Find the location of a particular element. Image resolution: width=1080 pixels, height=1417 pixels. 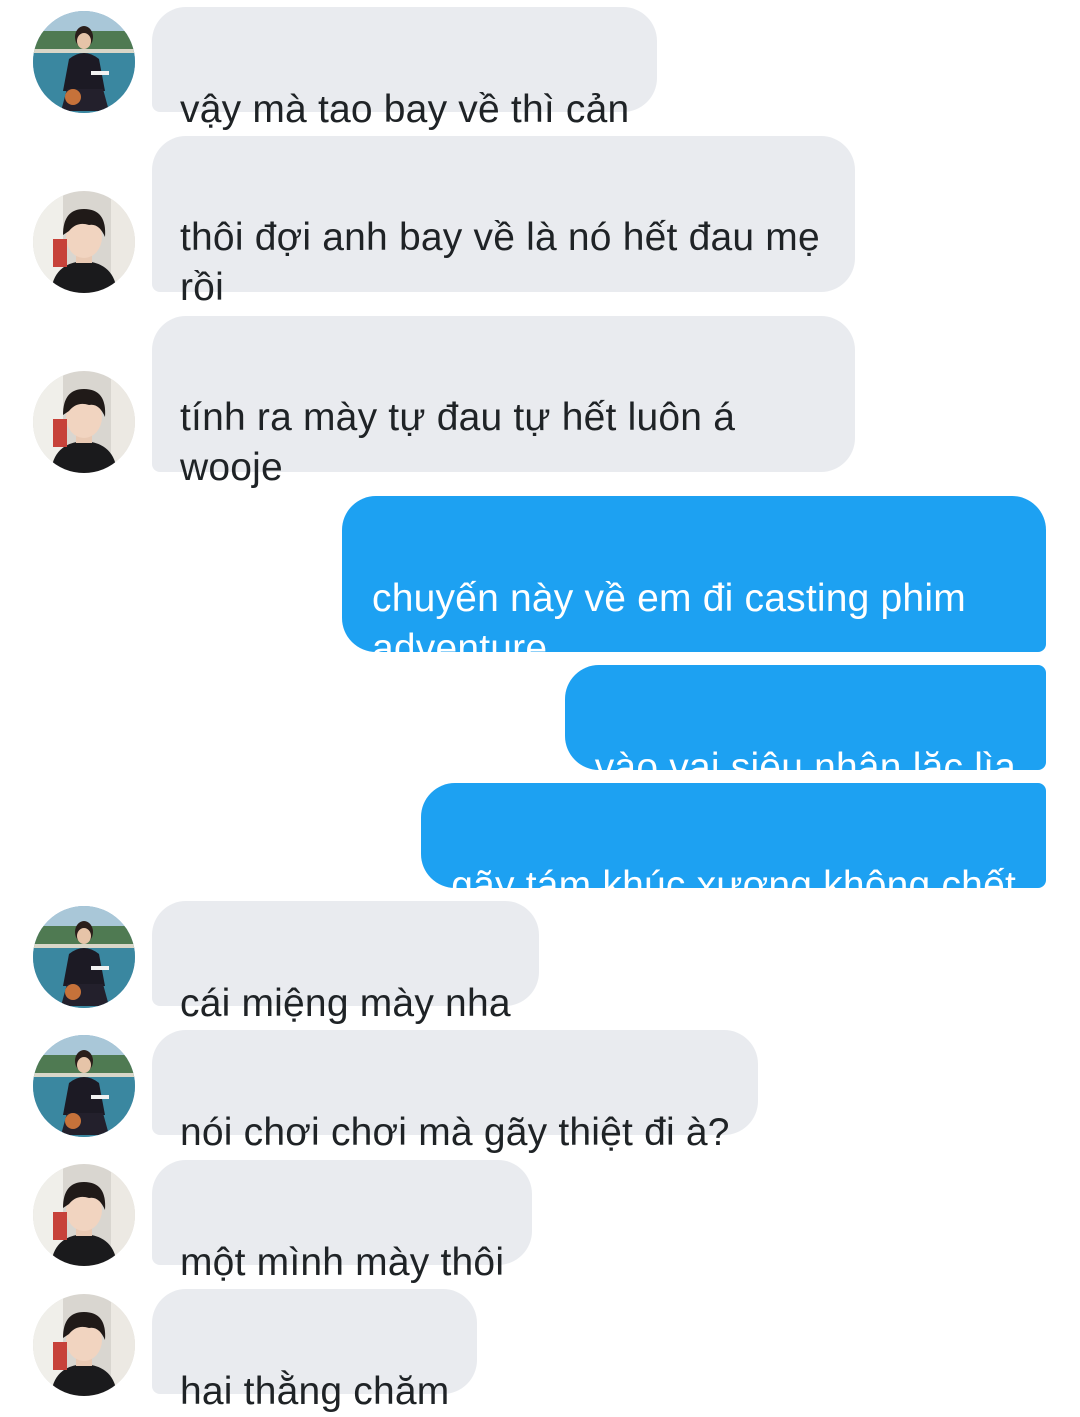

message-text: thôi đợi anh bay về là nó hết đau mẹ rồi is located at coordinates (500, 262).